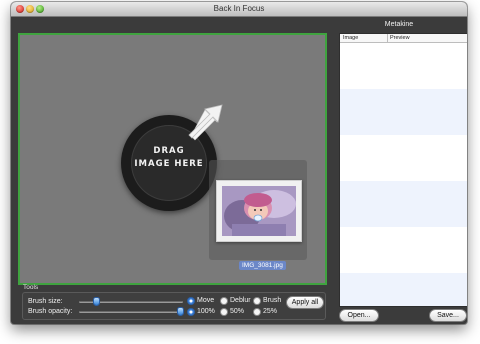  I want to click on window-title: Back In Focus, so click(239, 8).